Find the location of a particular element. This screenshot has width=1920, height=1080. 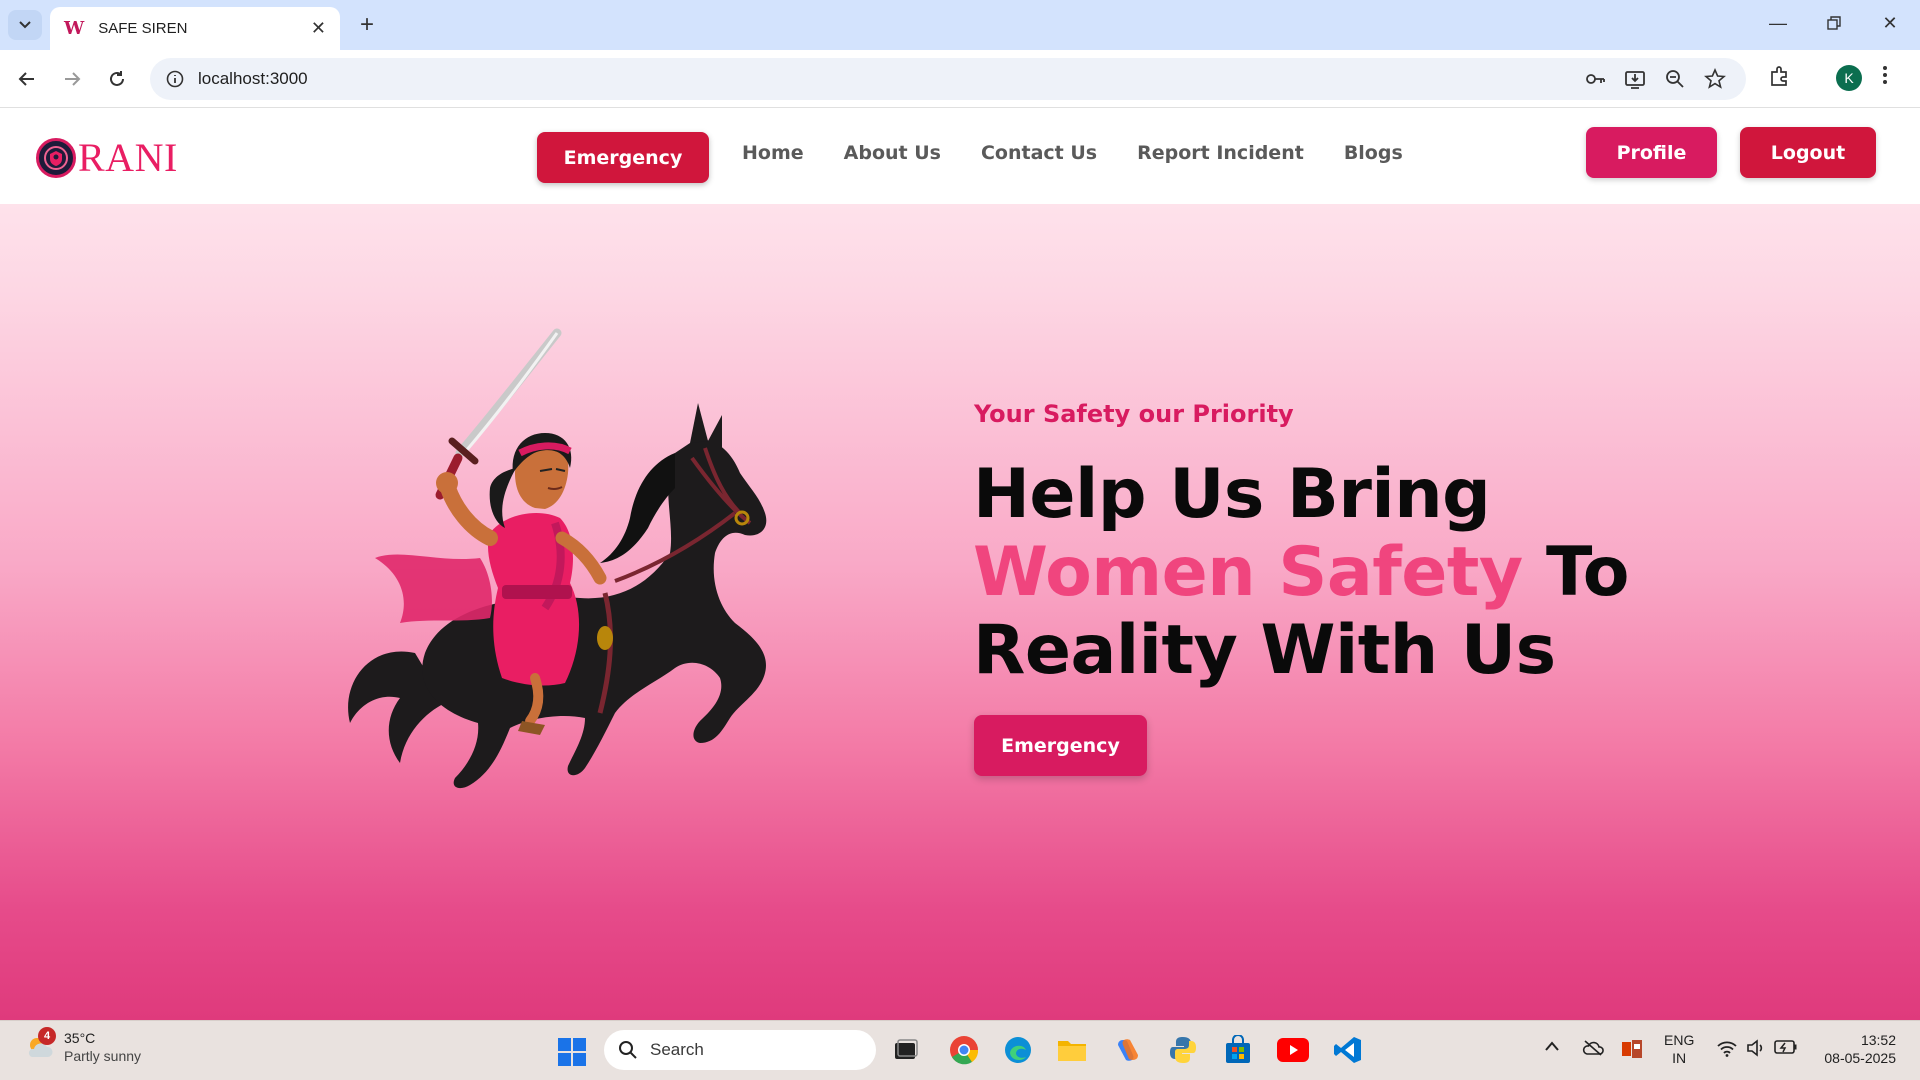

install-app-icon is located at coordinates (1635, 79).